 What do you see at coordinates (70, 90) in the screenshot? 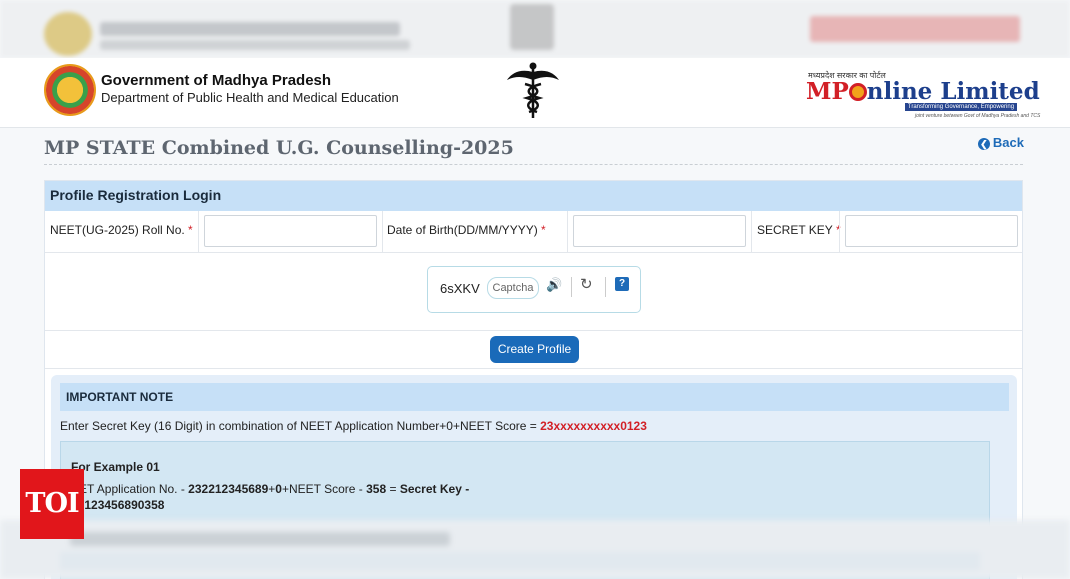
I see `mp-government-emblem-icon` at bounding box center [70, 90].